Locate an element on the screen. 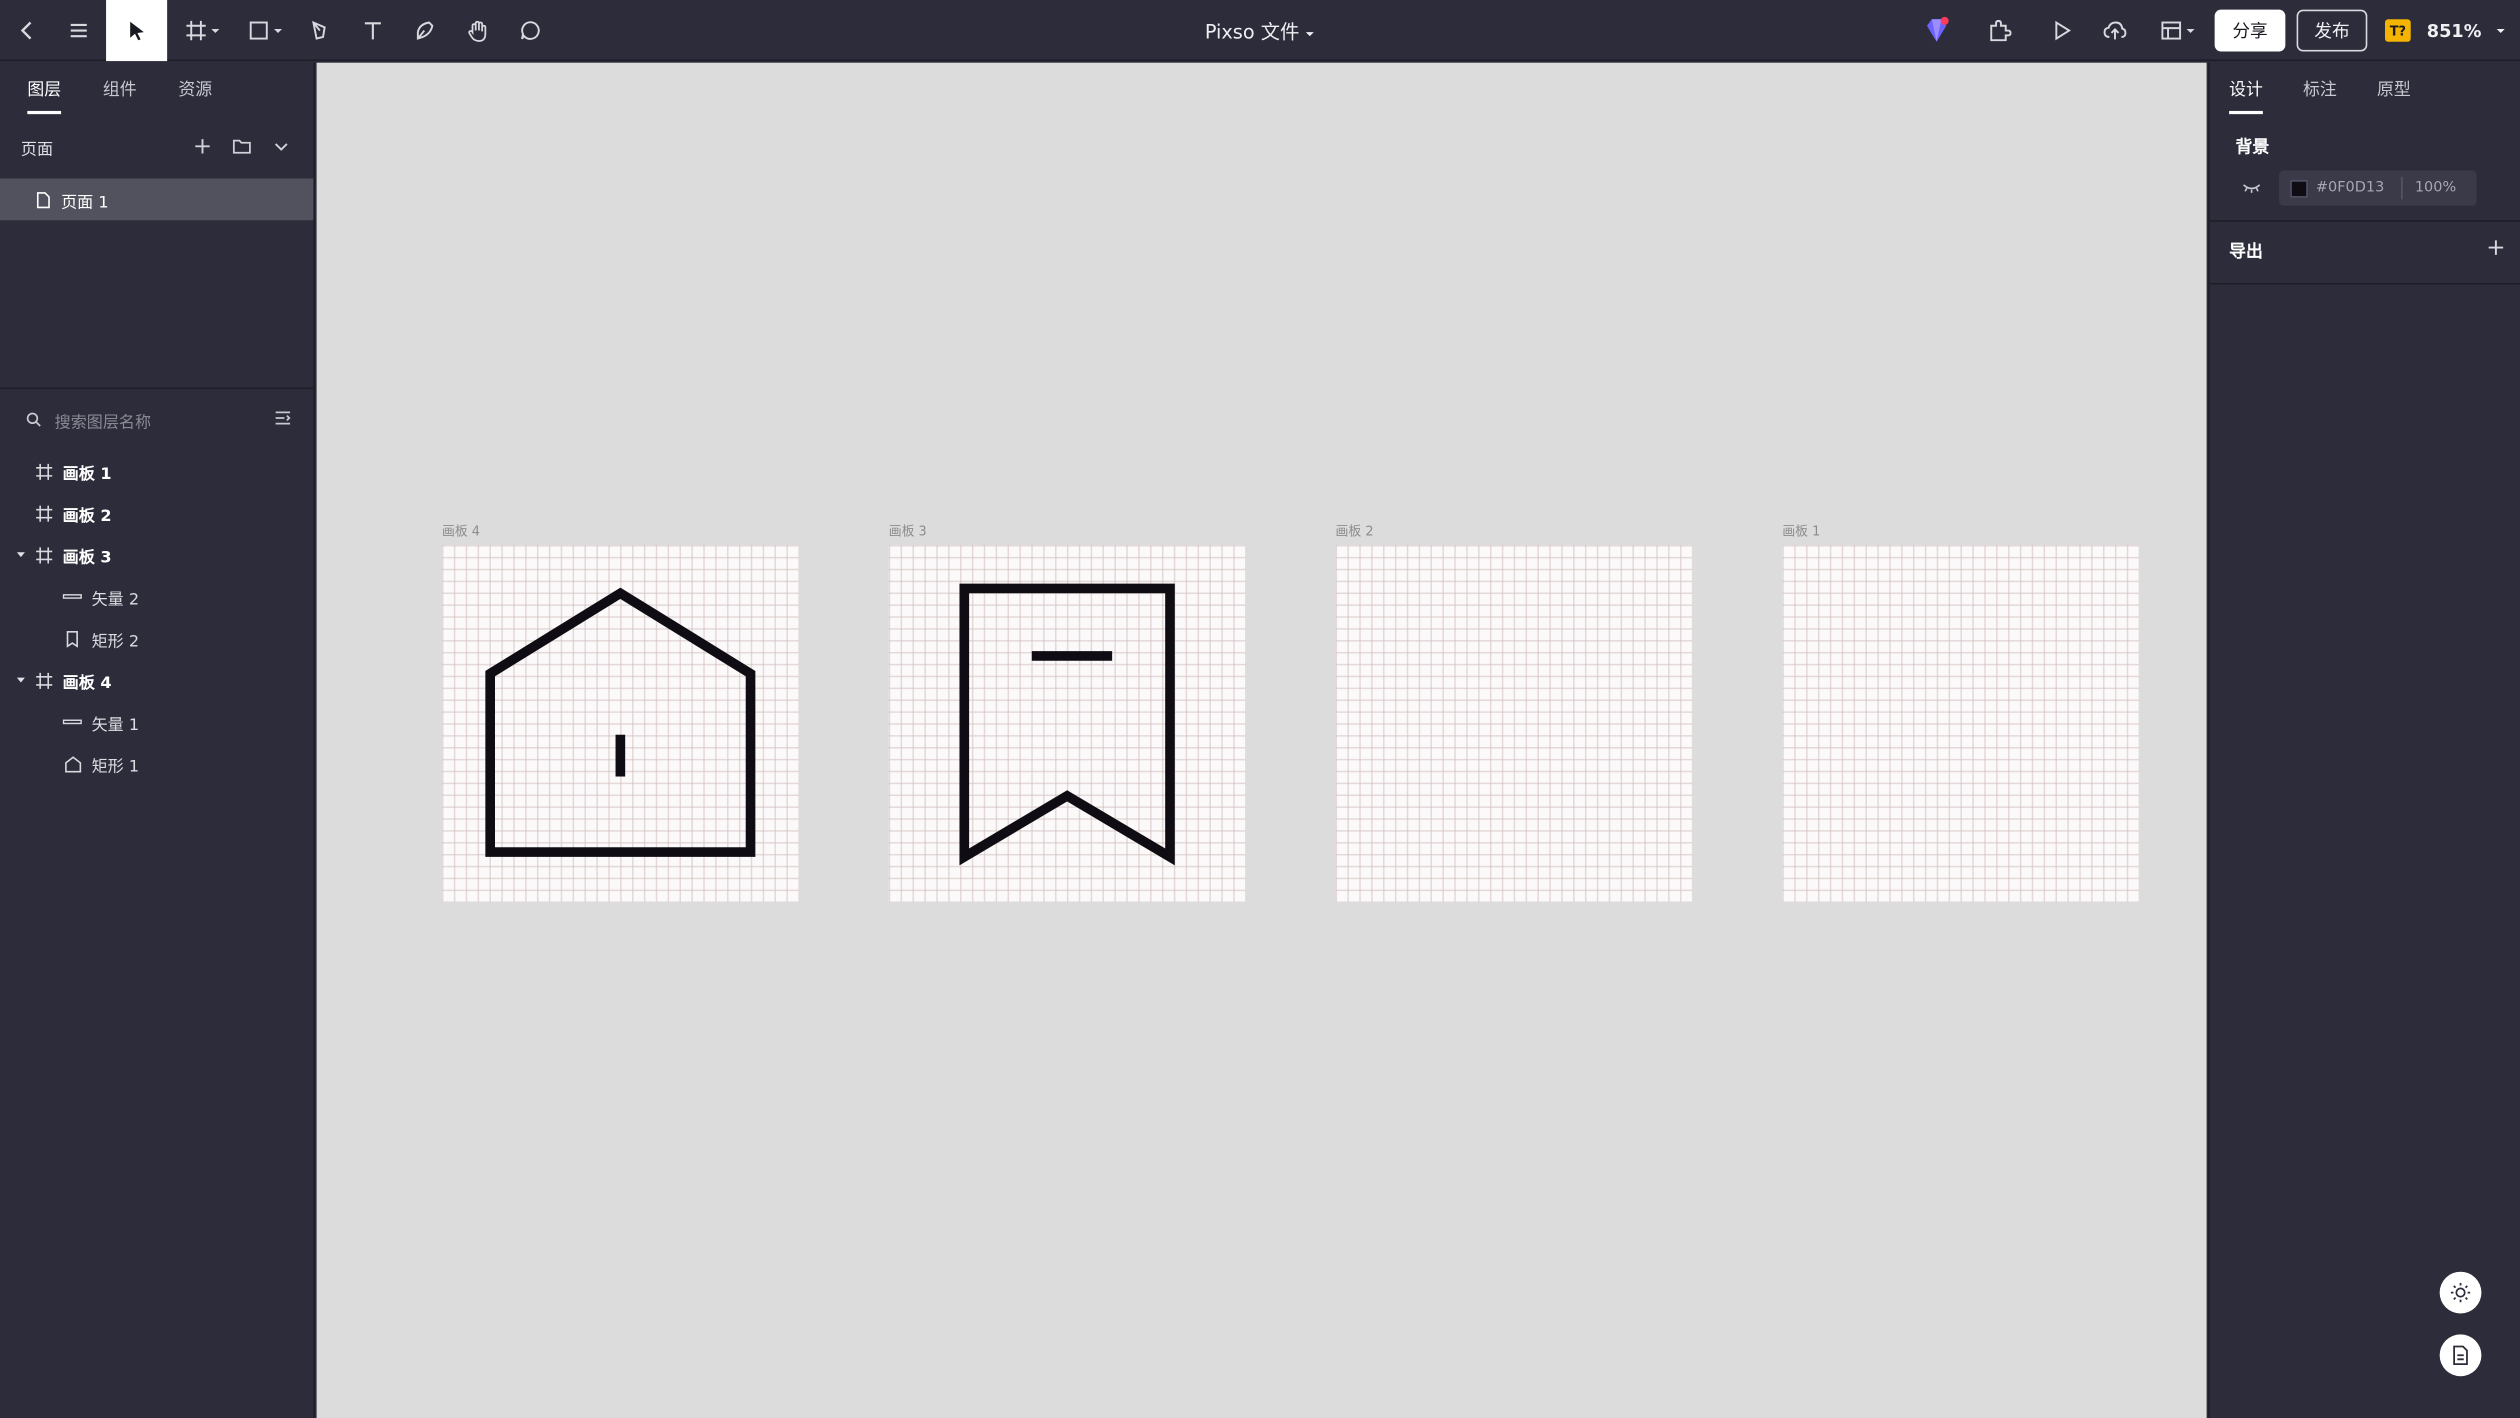 Image resolution: width=2520 pixels, height=1418 pixels. frame-tool-icon is located at coordinates (202, 30).